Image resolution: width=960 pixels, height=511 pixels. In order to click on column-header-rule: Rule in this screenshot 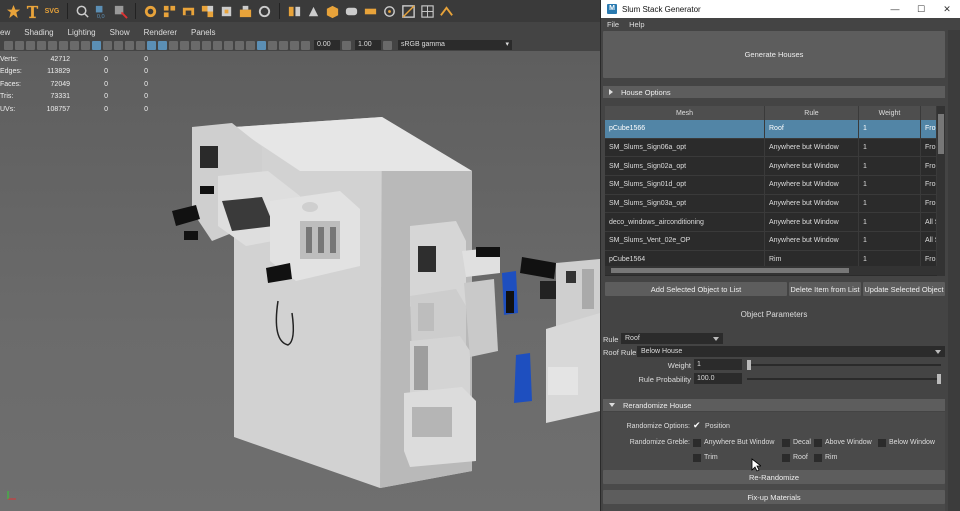, I will do `click(812, 113)`.